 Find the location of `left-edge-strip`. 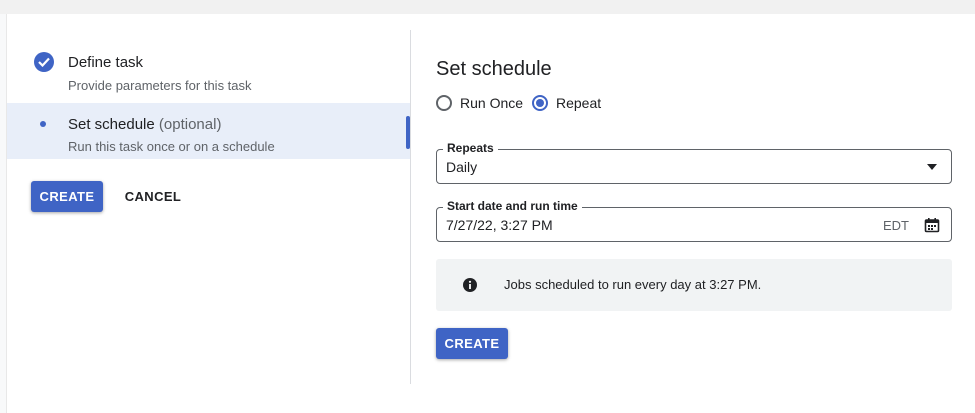

left-edge-strip is located at coordinates (3, 213).